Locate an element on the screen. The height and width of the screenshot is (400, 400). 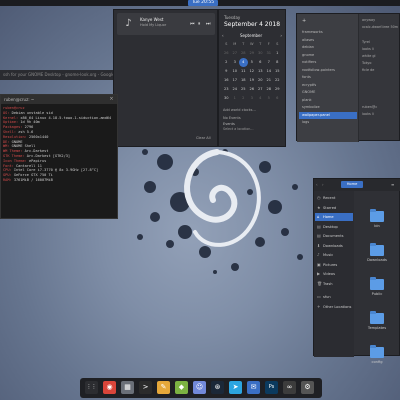
calendar-day: 7 is located at coordinates (269, 62).